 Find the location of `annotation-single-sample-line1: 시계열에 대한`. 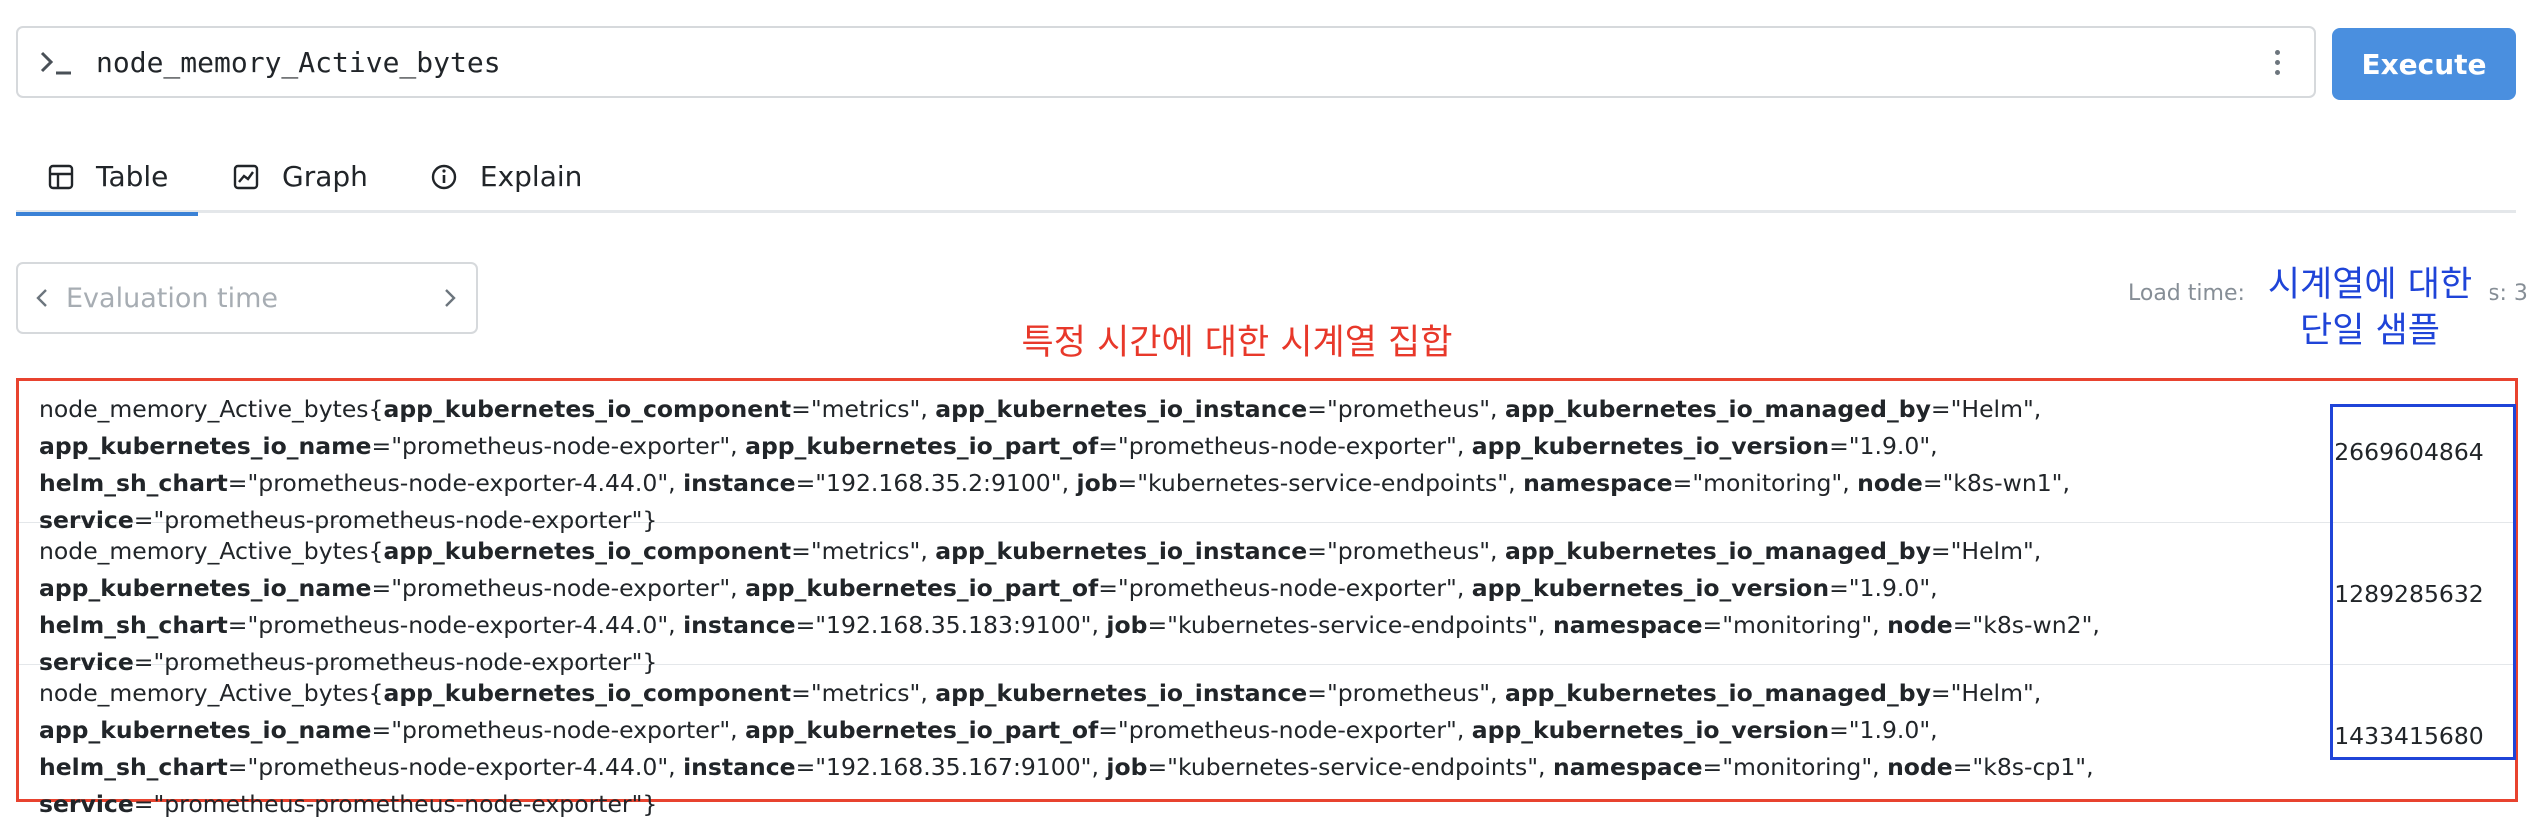

annotation-single-sample-line1: 시계열에 대한 is located at coordinates (2370, 285).